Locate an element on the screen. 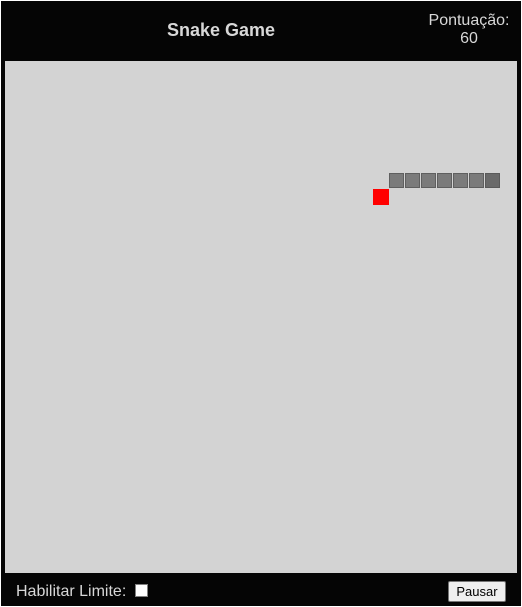  score-label: Pontuação: is located at coordinates (469, 20).